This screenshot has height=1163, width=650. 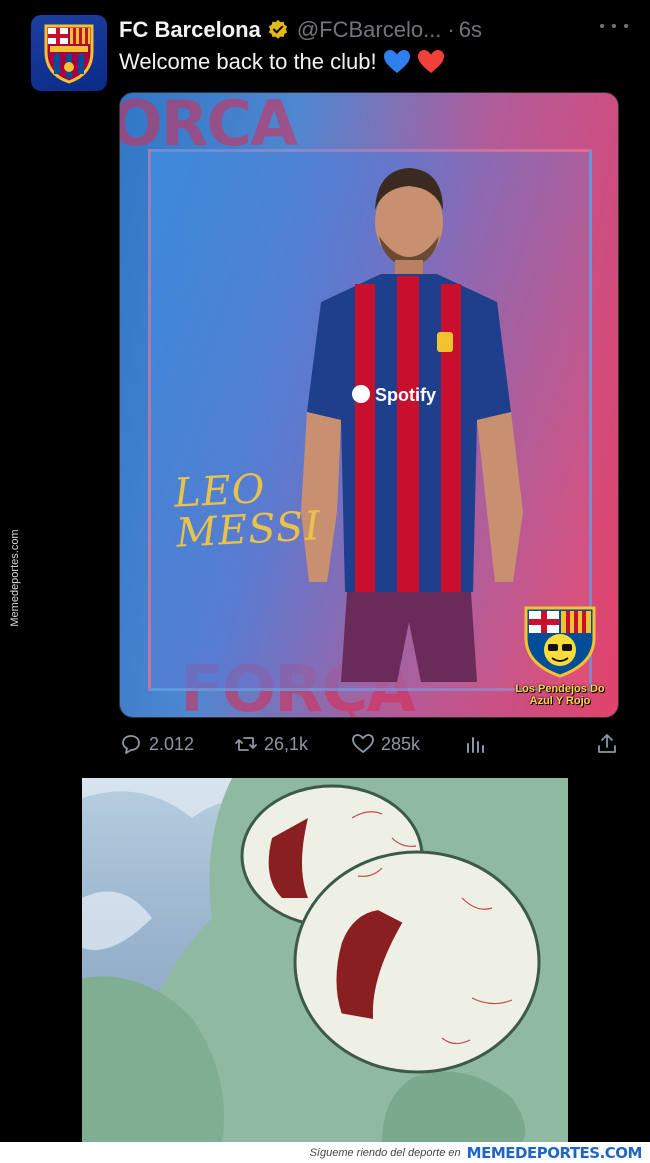 I want to click on analytics-icon, so click(x=475, y=745).